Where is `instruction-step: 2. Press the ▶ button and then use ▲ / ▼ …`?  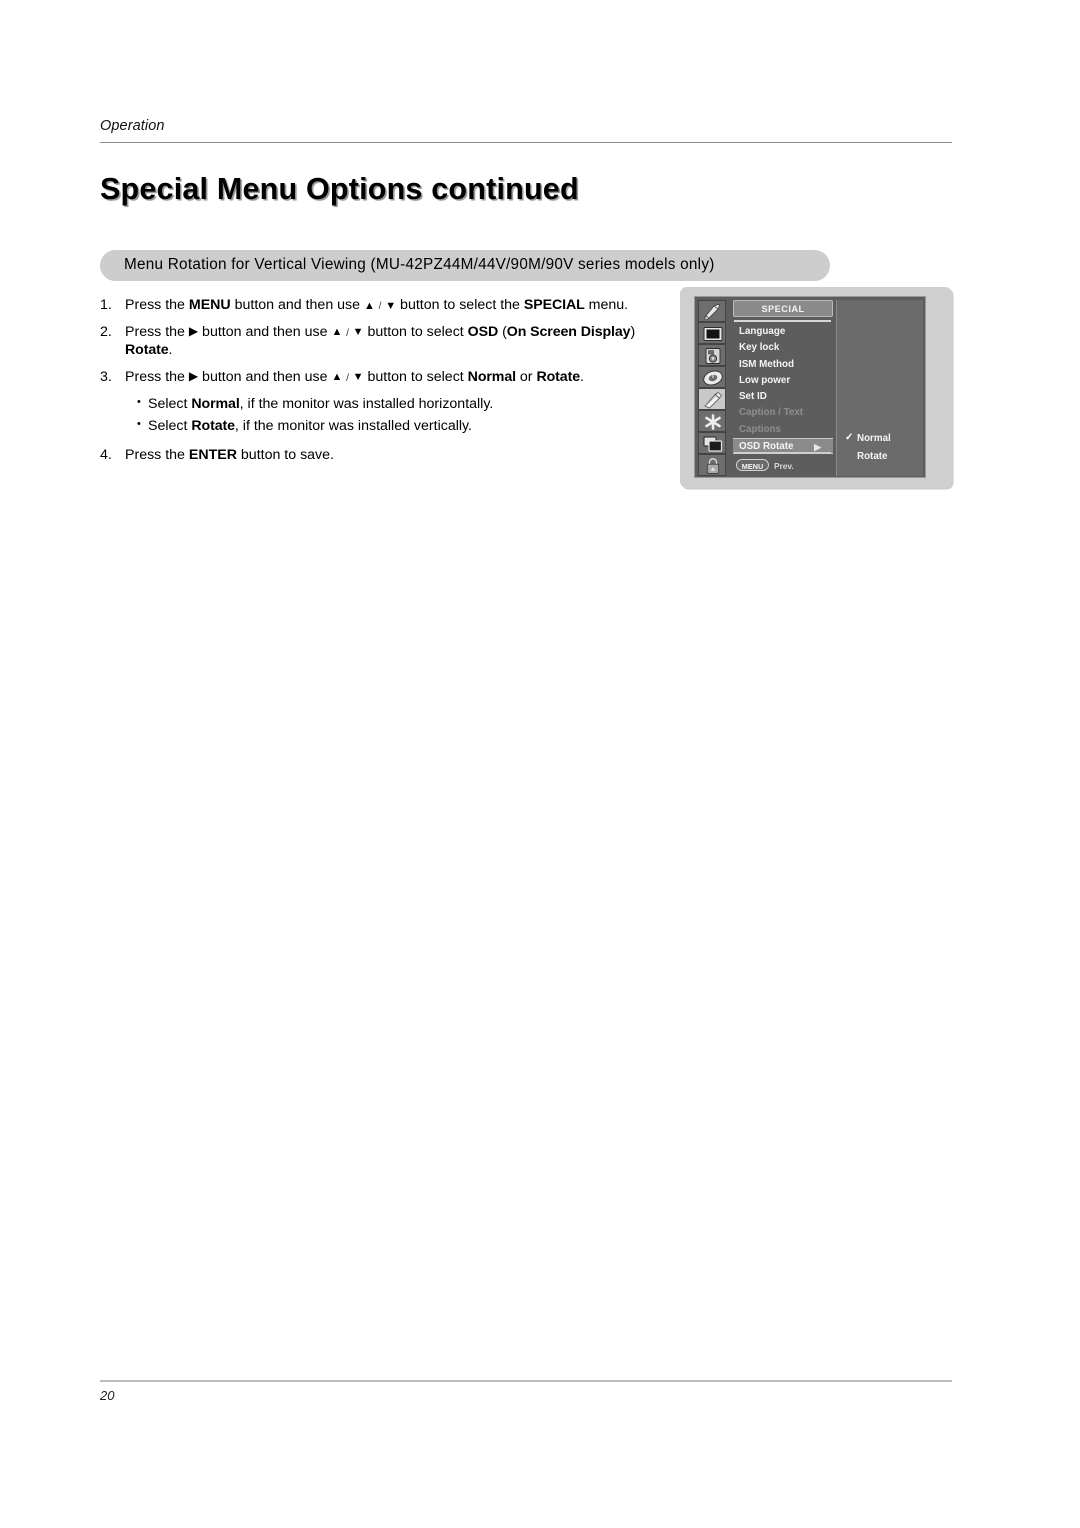 instruction-step: 2. Press the ▶ button and then use ▲ / ▼ … is located at coordinates (385, 340).